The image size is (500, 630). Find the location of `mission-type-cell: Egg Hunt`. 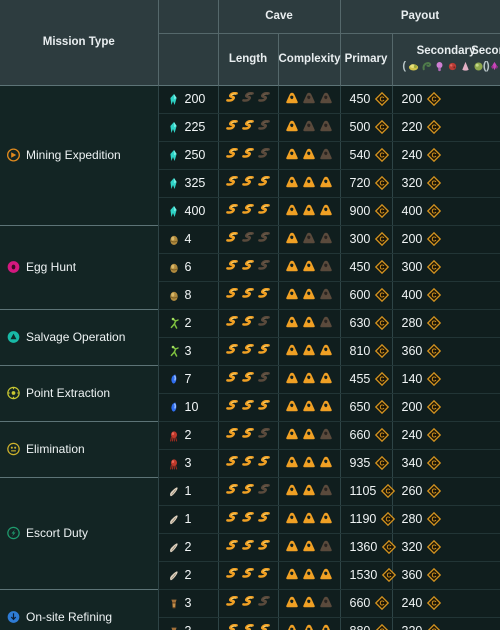

mission-type-cell: Egg Hunt is located at coordinates (79, 266).